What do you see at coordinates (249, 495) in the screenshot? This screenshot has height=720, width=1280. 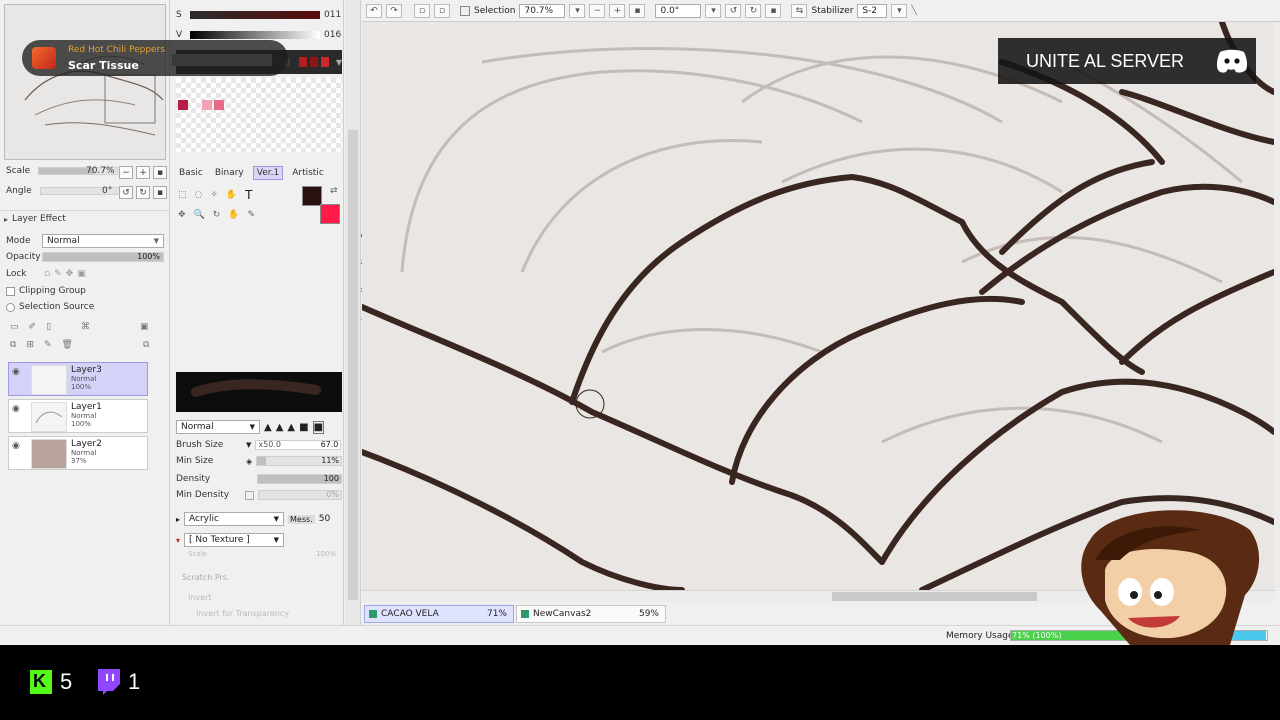 I see `min-density-toggle` at bounding box center [249, 495].